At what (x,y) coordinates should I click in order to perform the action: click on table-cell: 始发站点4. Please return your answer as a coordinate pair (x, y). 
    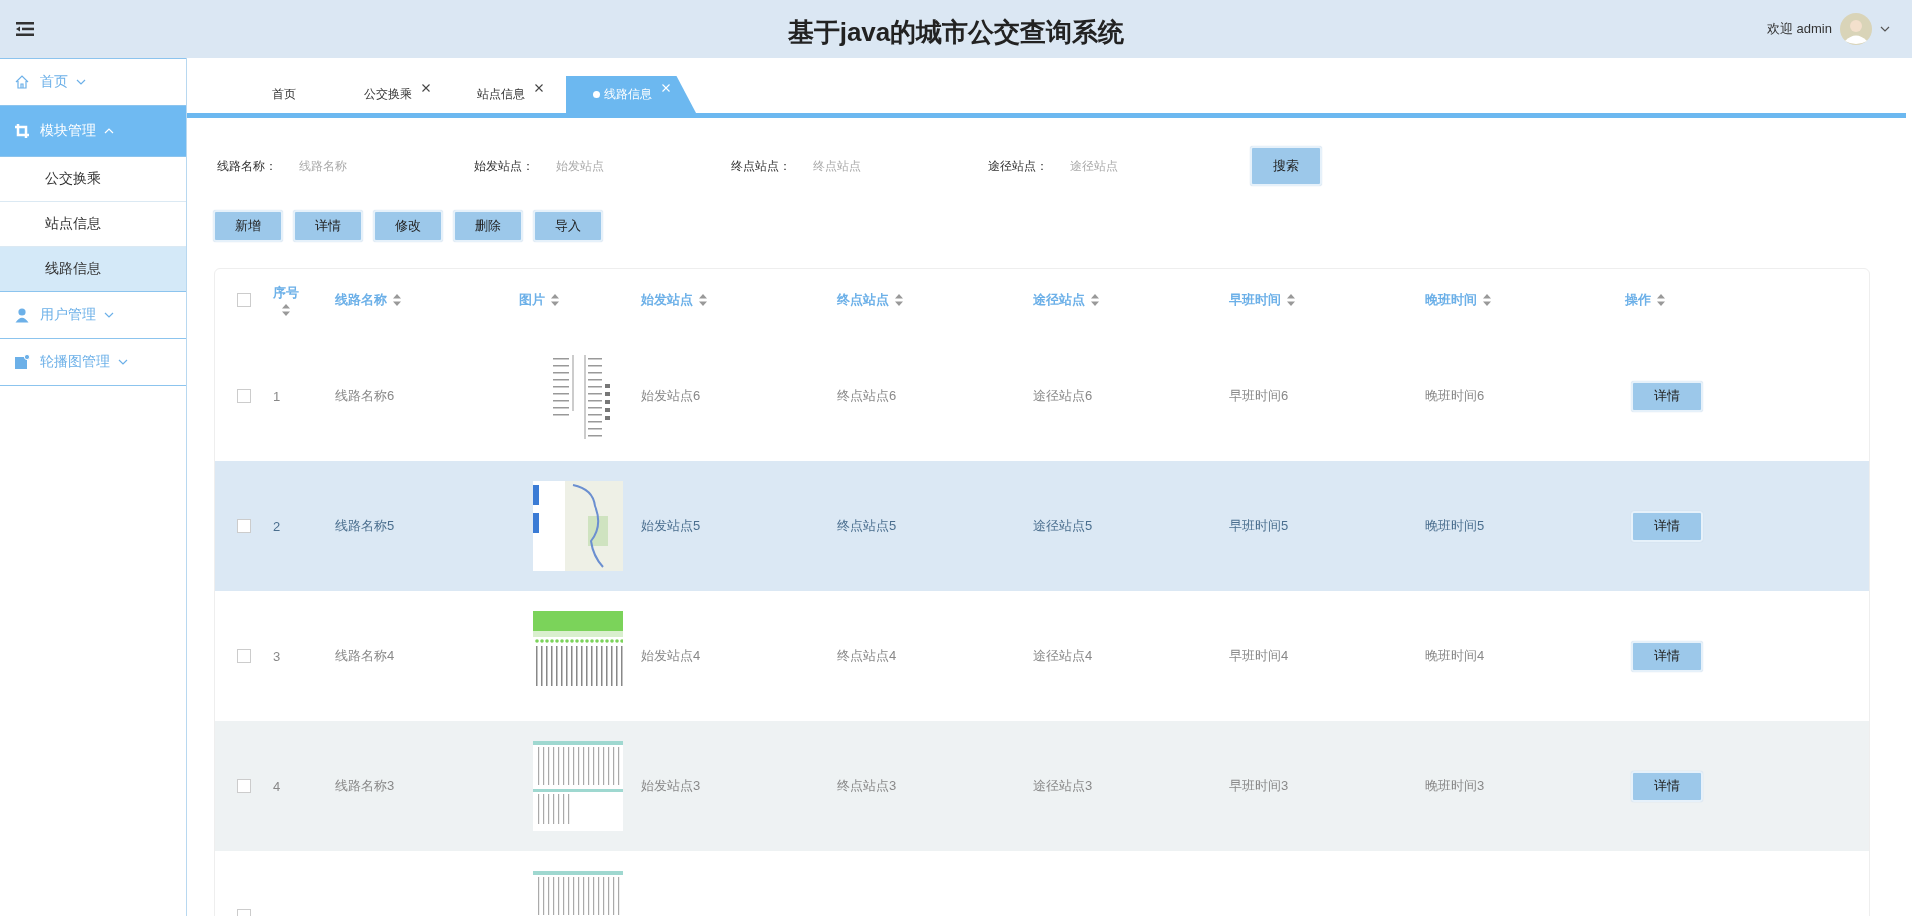
    Looking at the image, I should click on (671, 656).